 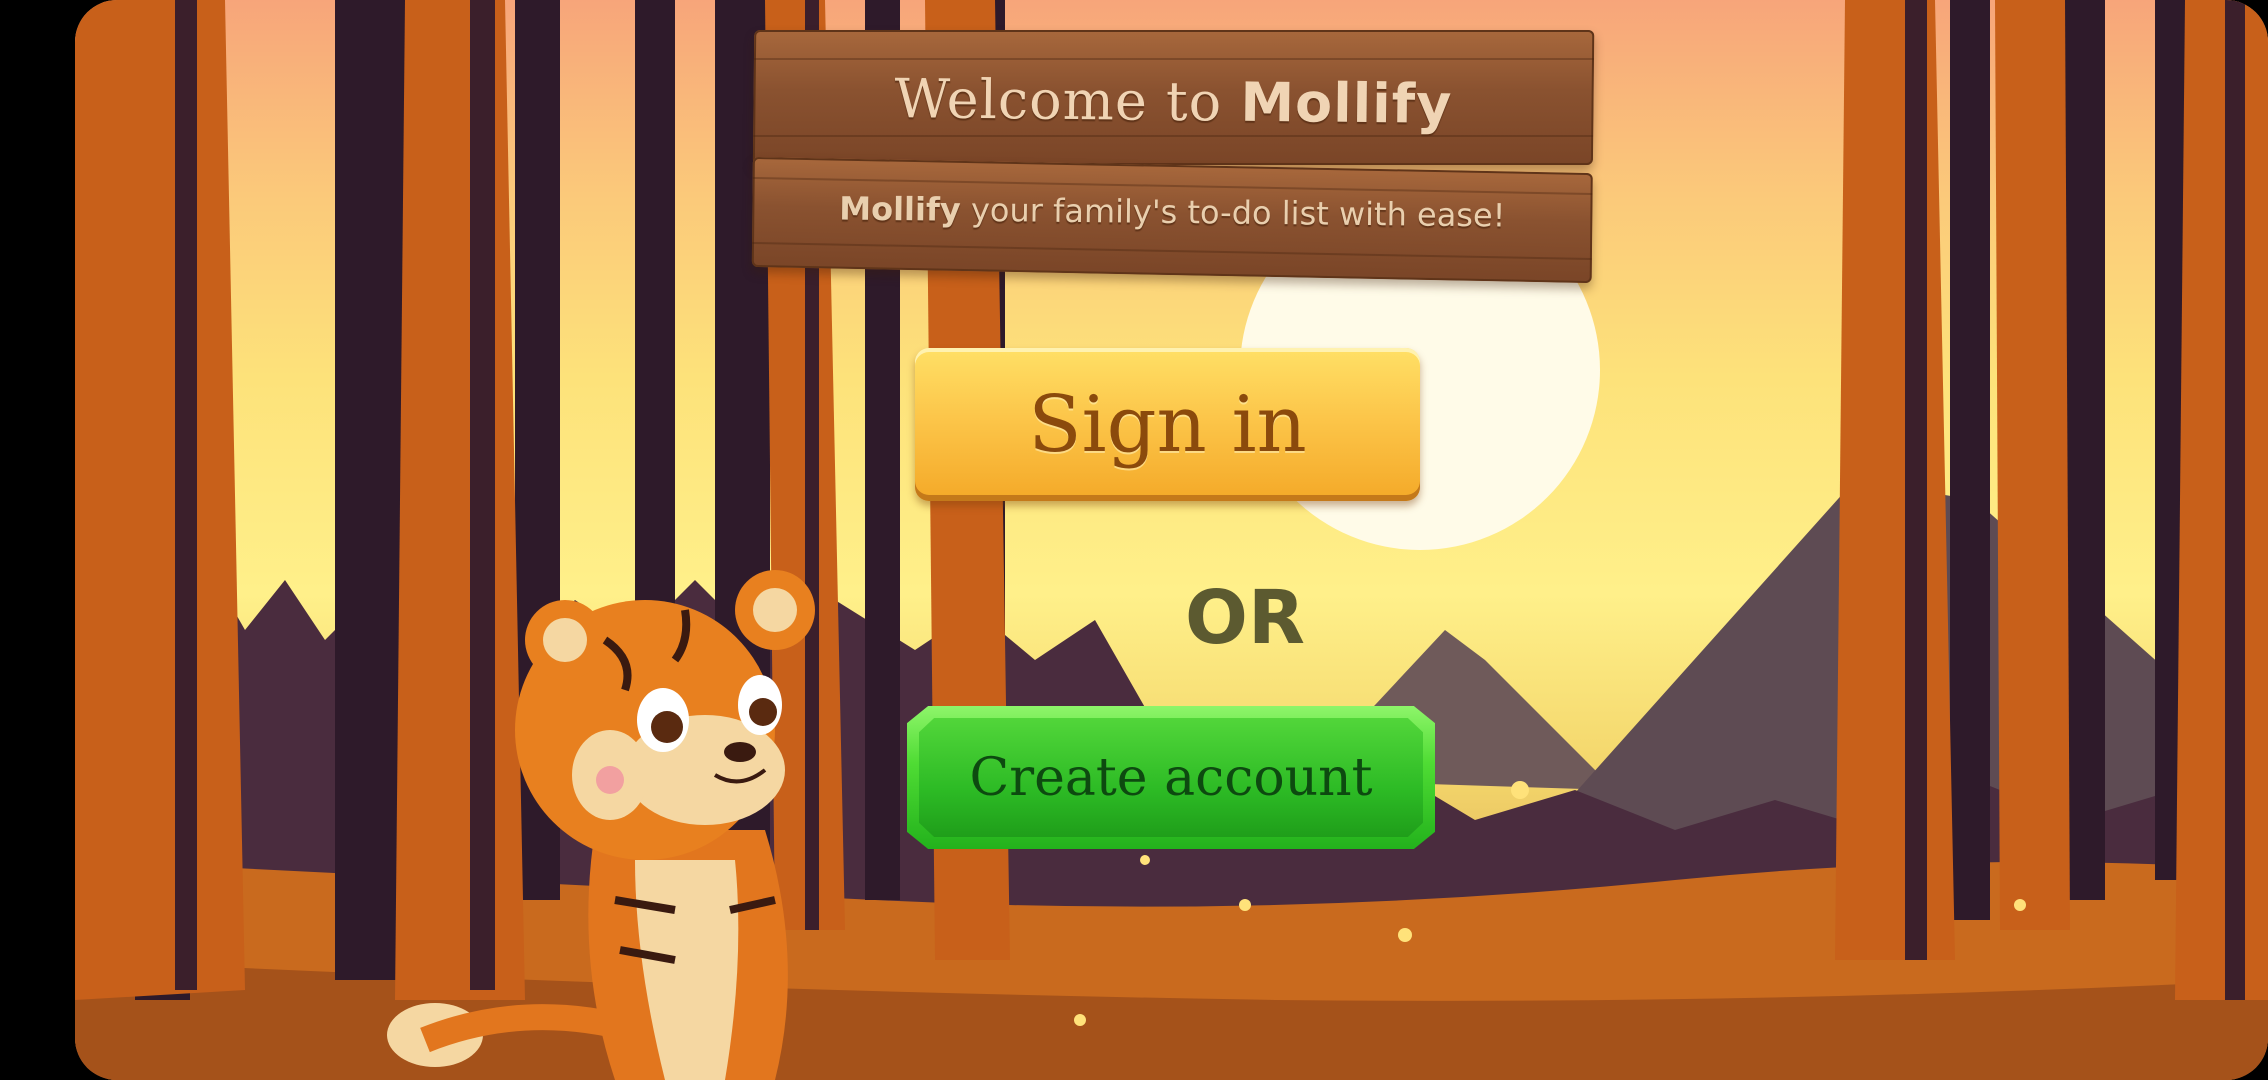 I want to click on tagline-text: your family's to-do list with ease!, so click(x=1238, y=212).